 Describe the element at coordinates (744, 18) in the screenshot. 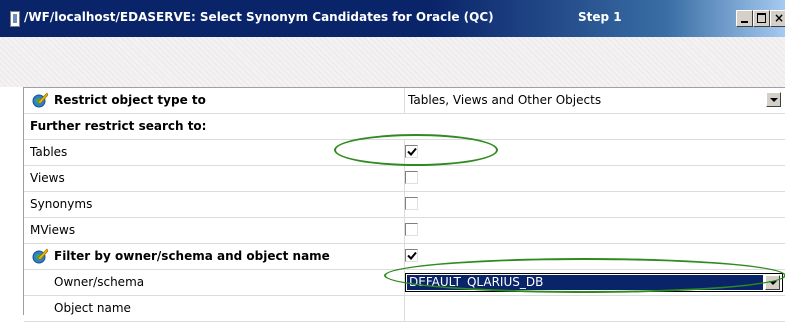

I see `minimize-button` at that location.